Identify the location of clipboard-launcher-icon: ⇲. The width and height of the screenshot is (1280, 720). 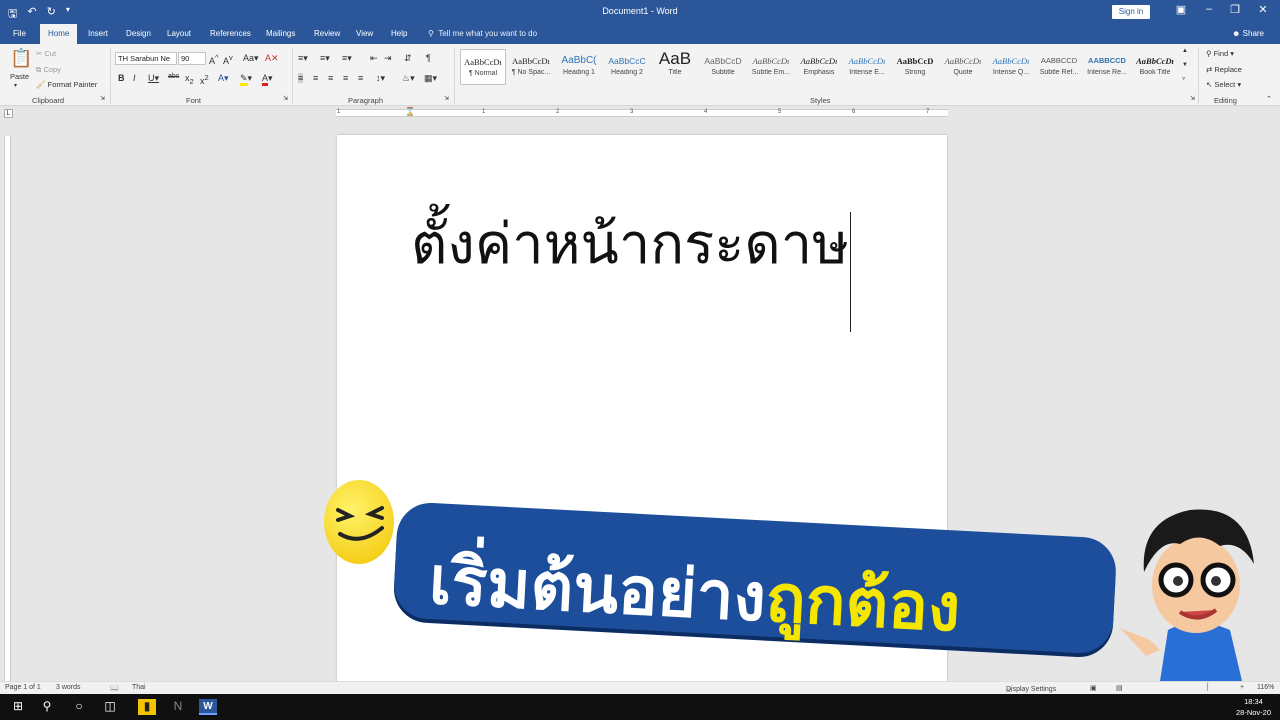
(102, 98).